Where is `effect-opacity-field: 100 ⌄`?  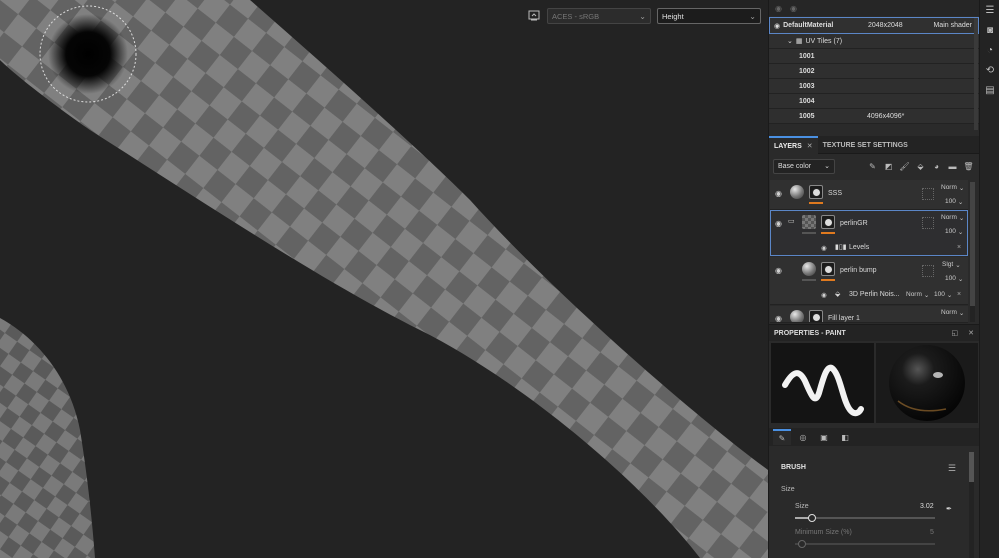
effect-opacity-field: 100 ⌄ is located at coordinates (943, 295).